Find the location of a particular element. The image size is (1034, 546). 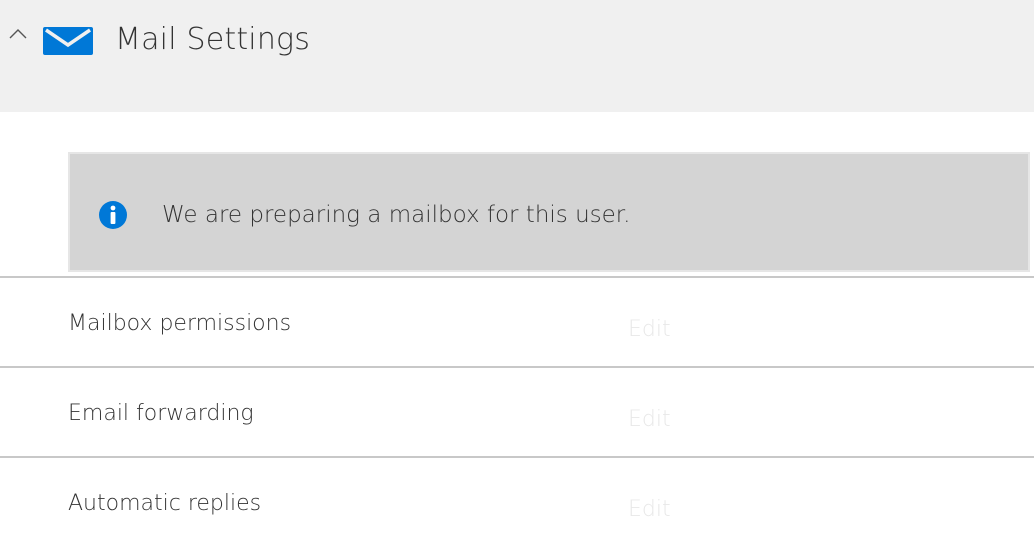

envelope-icon is located at coordinates (68, 41).